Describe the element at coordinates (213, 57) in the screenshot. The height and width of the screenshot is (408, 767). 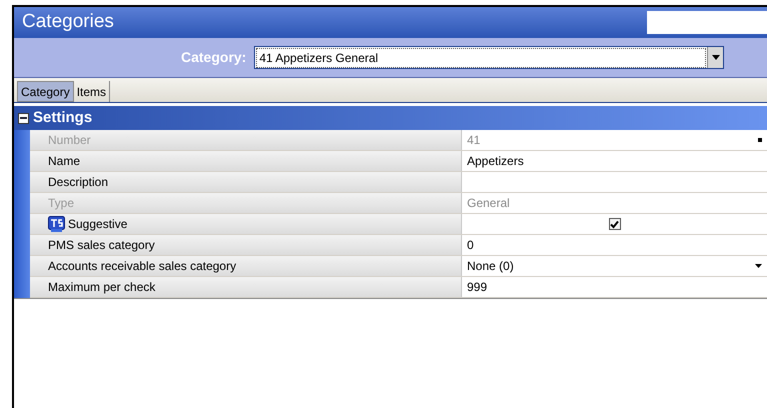
I see `category-label: Category:` at that location.